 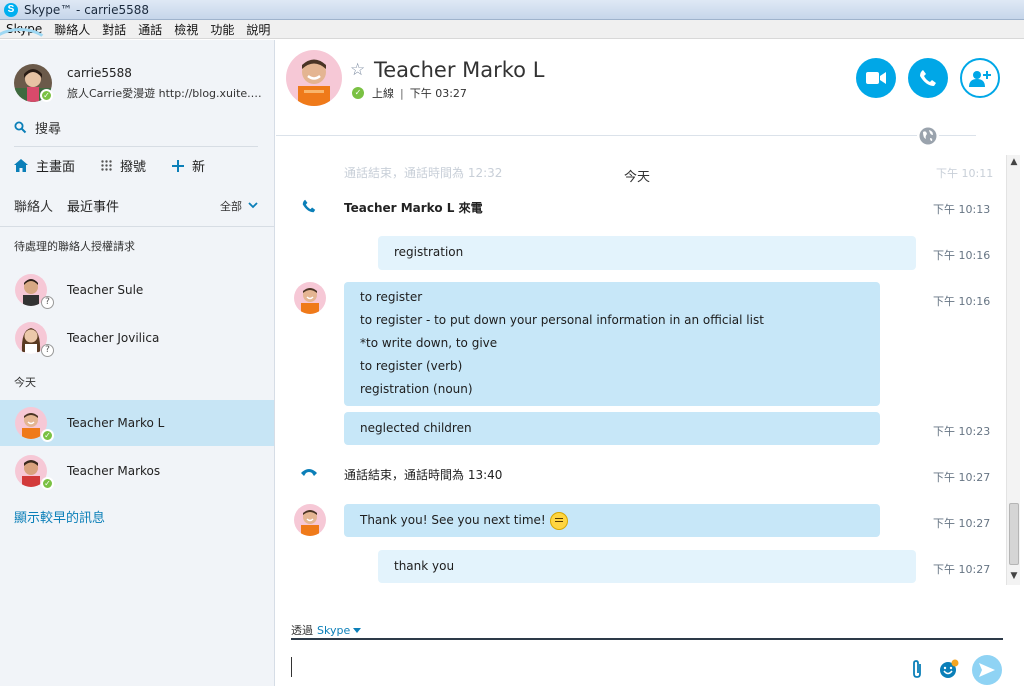 I want to click on send-button, so click(x=987, y=670).